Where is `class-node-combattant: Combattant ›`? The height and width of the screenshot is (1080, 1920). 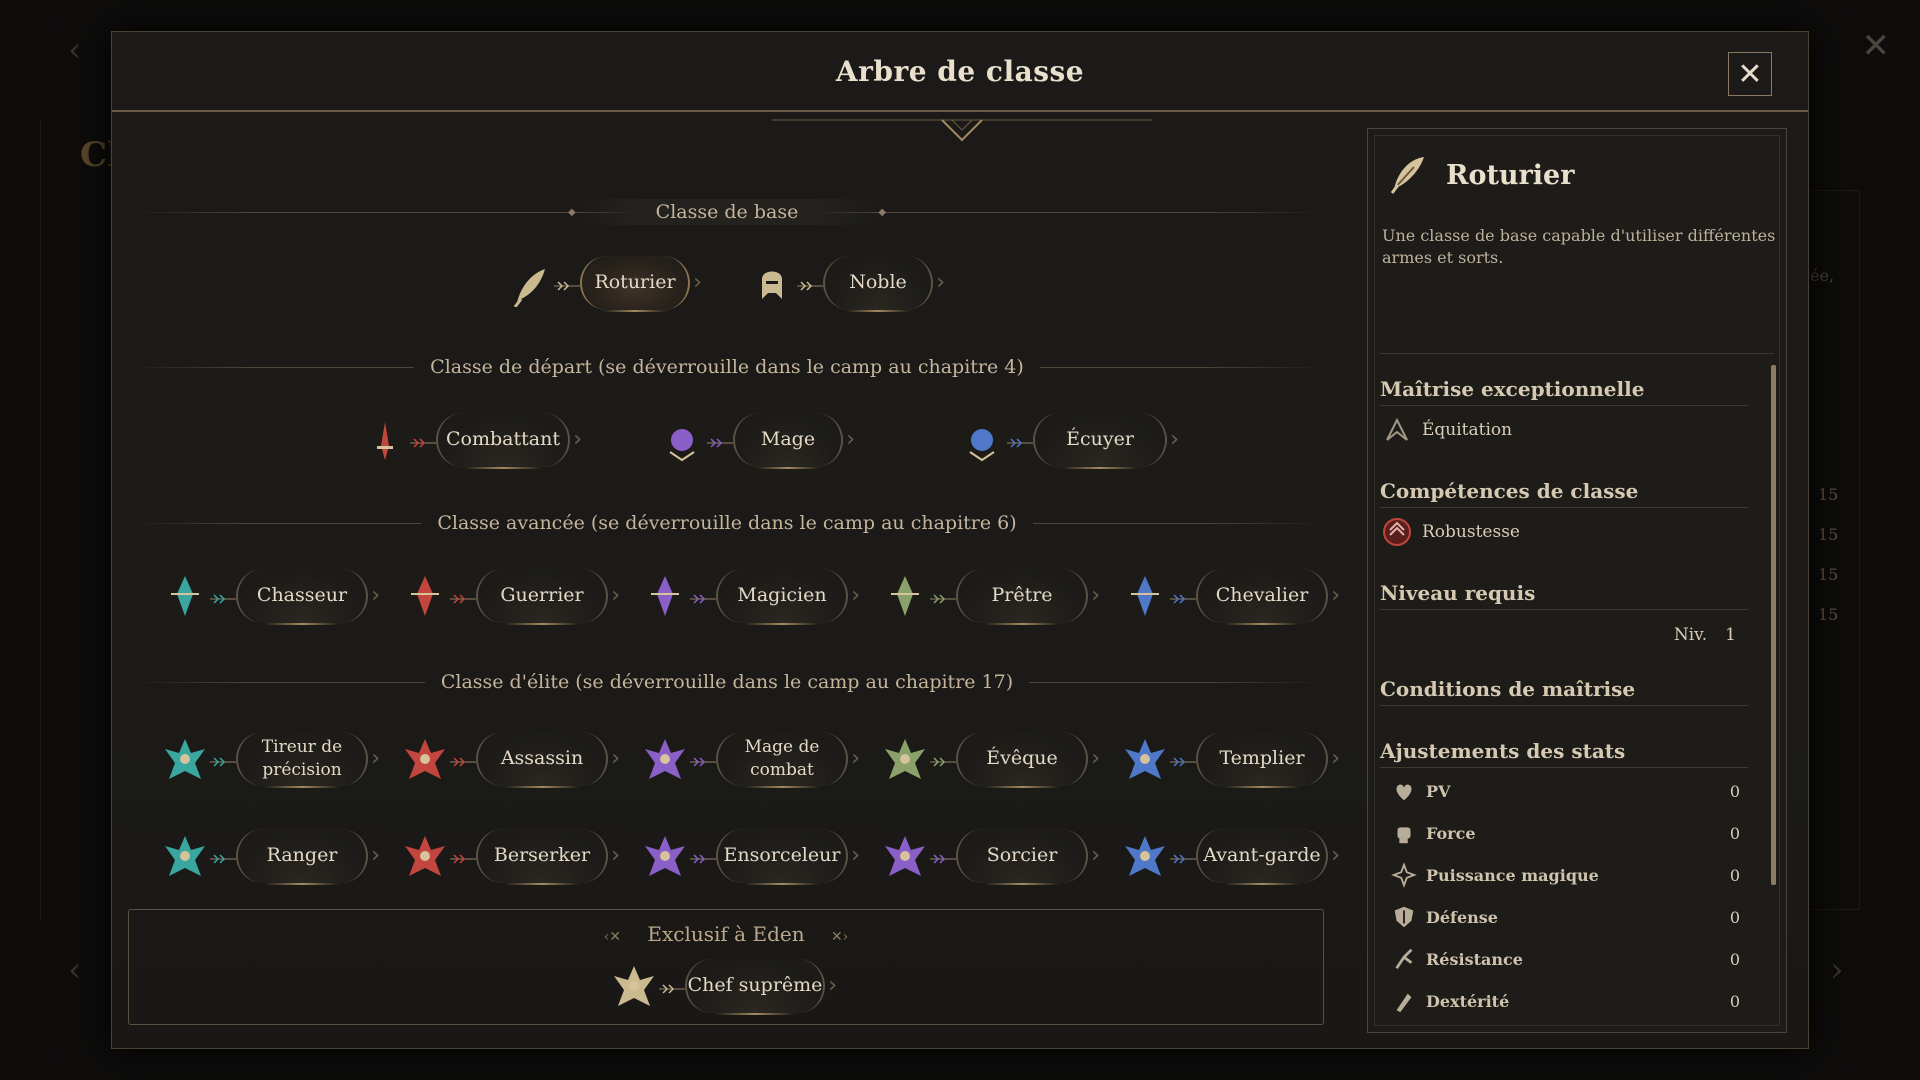
class-node-combattant: Combattant › is located at coordinates (471, 440).